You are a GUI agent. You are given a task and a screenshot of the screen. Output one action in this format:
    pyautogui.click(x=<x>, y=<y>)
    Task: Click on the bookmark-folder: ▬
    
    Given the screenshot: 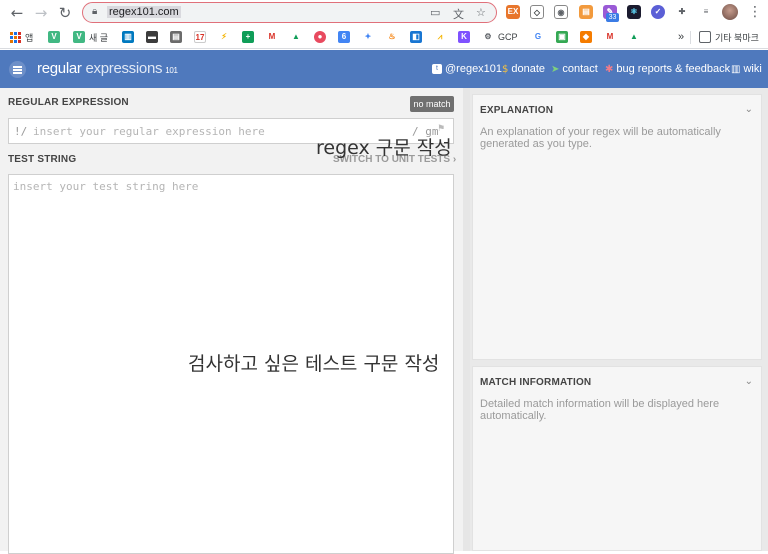 What is the action you would take?
    pyautogui.click(x=152, y=37)
    